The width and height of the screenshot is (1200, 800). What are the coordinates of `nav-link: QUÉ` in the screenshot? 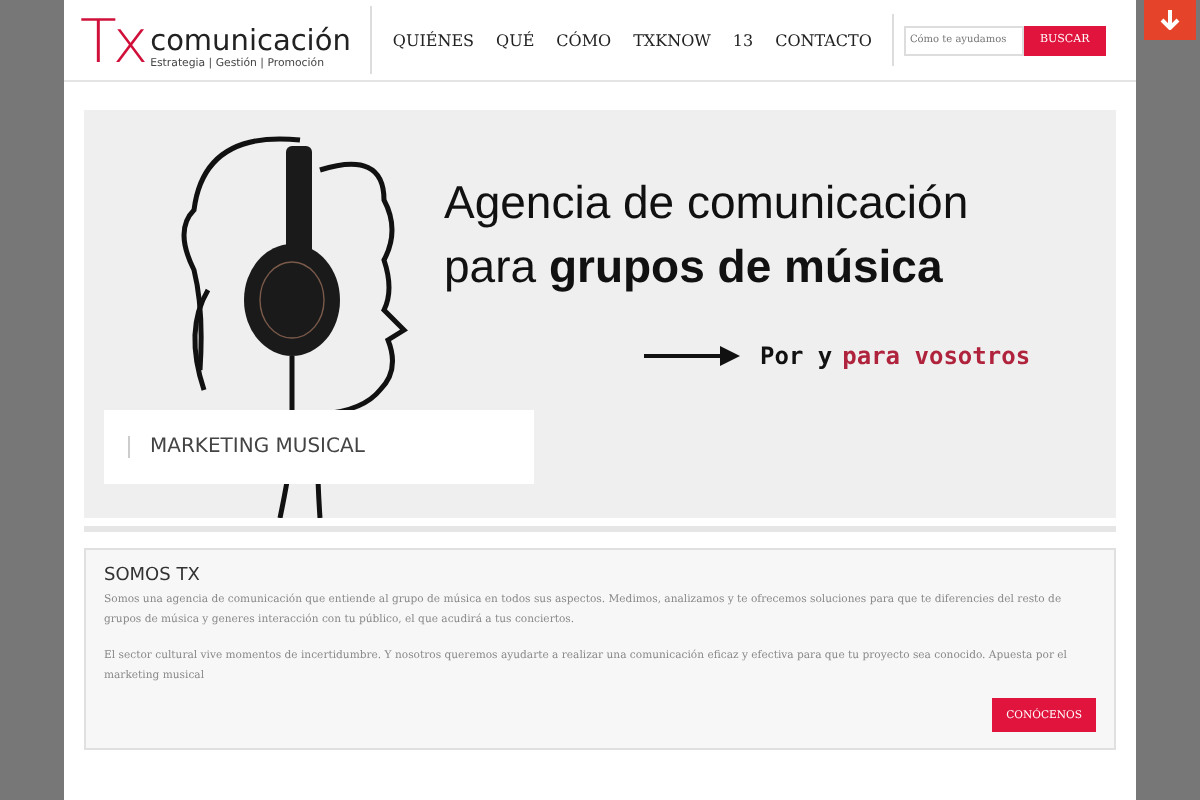 It's located at (515, 40).